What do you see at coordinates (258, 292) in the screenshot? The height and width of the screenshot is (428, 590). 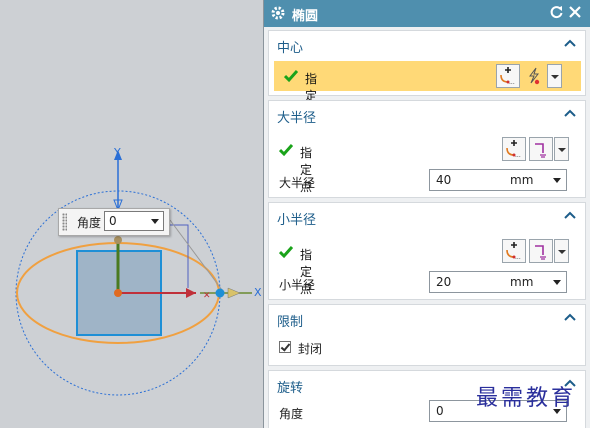 I see `x-axis-label: X` at bounding box center [258, 292].